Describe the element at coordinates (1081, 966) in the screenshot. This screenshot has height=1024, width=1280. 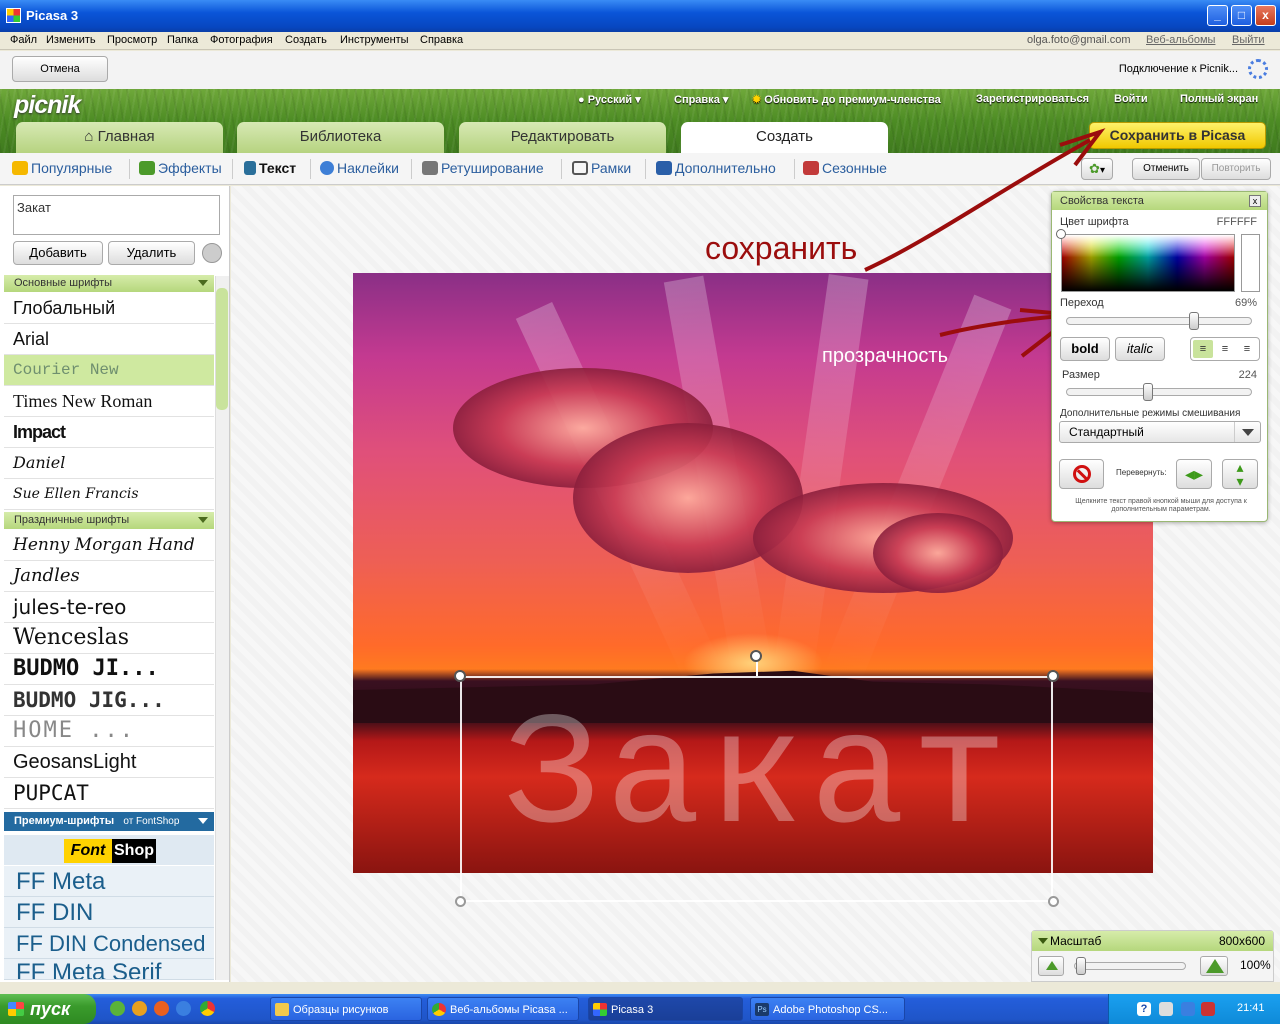
I see `zoom-slider-knob` at that location.